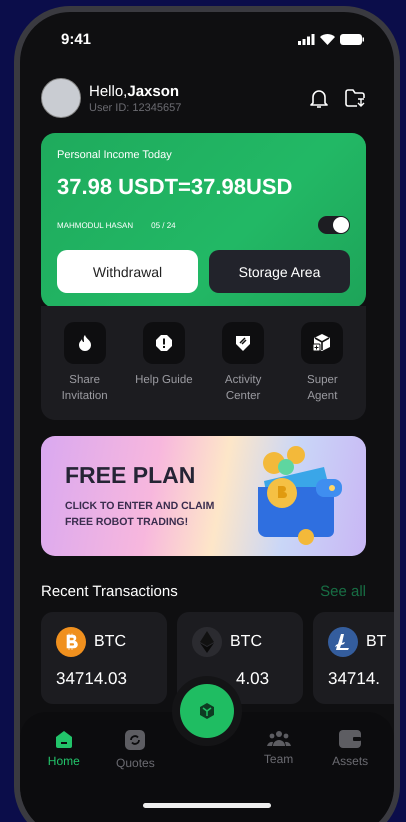 This screenshot has height=822, width=406. I want to click on shortcut-label: Activity Center, so click(243, 388).